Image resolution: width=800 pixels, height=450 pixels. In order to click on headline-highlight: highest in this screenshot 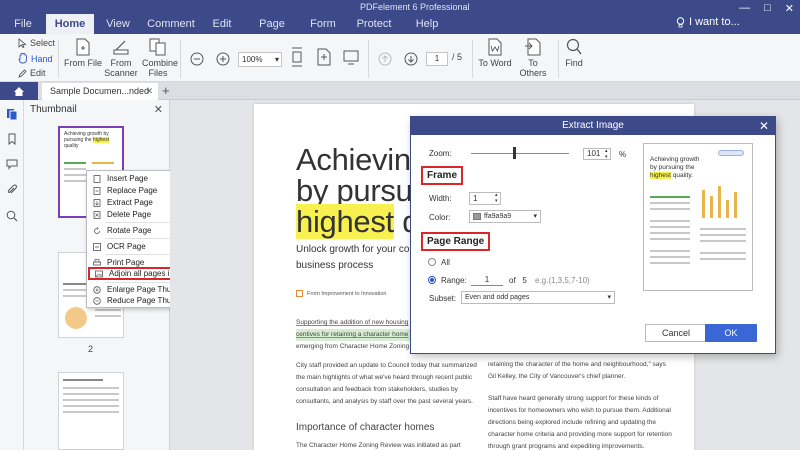, I will do `click(345, 221)`.